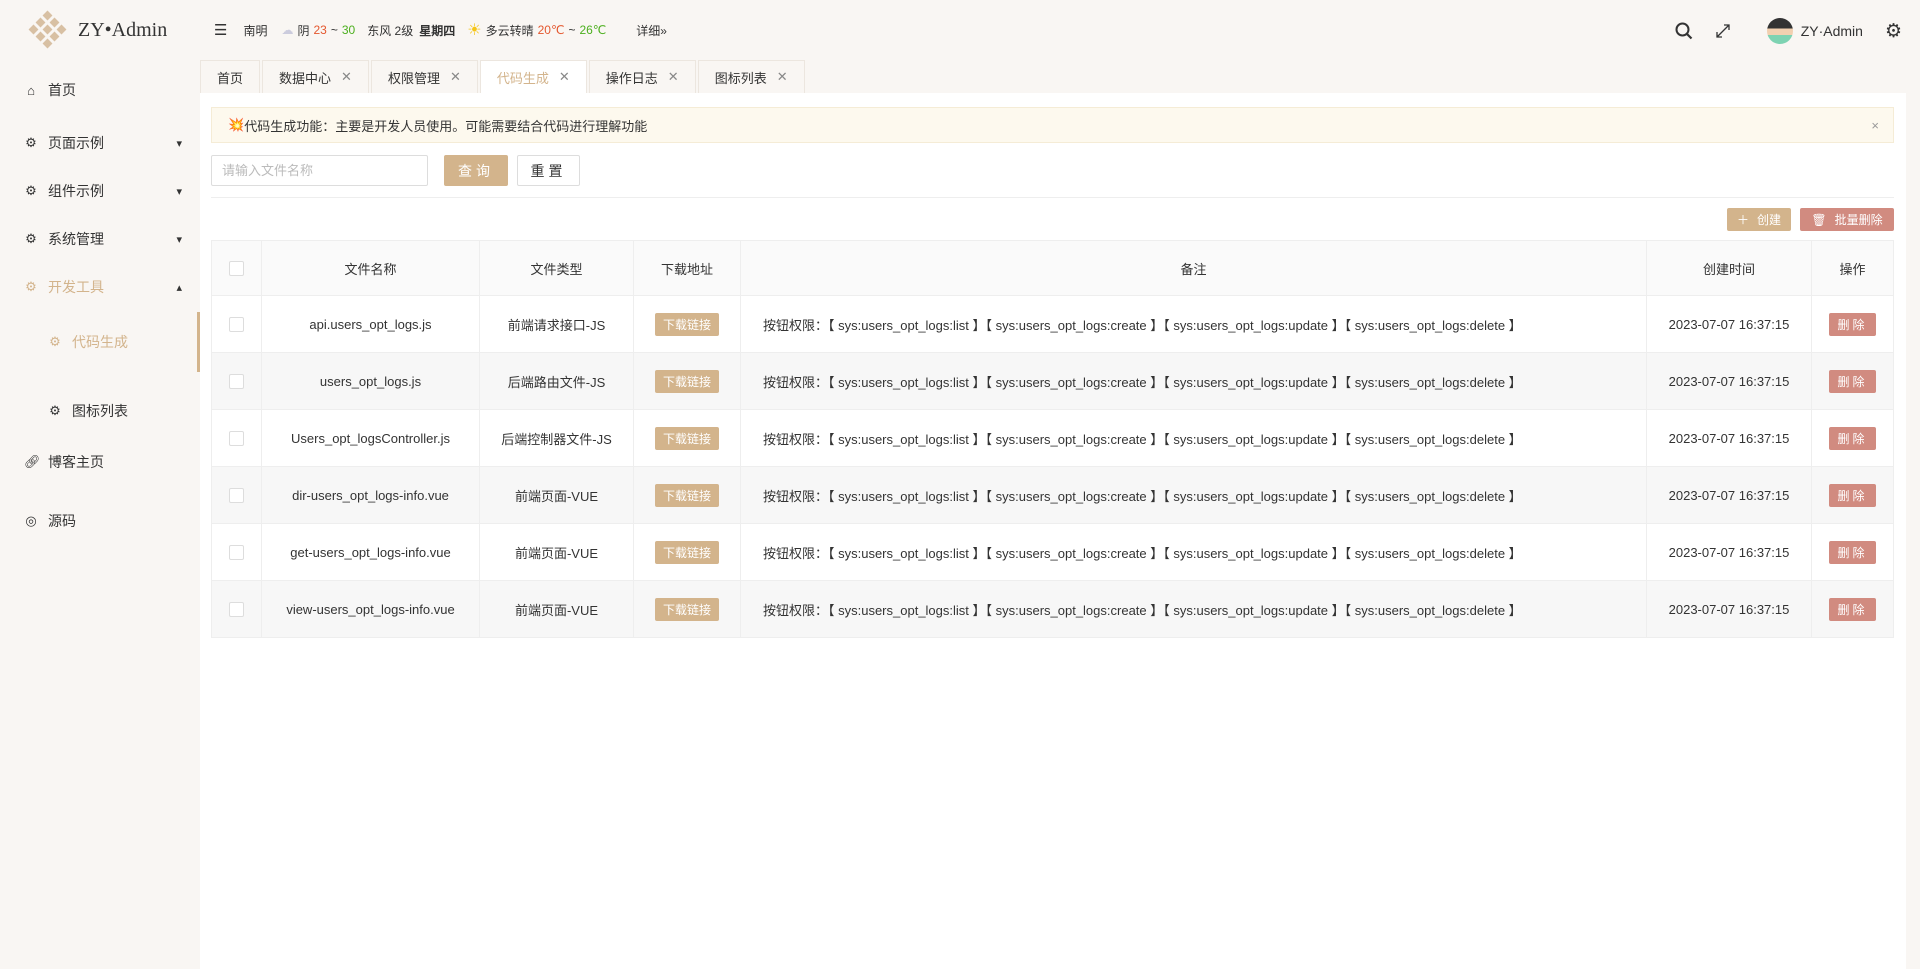 Image resolution: width=1920 pixels, height=969 pixels. Describe the element at coordinates (100, 143) in the screenshot. I see `sidebar-item-page-examples: ⚙ 页面示例 ▾` at that location.